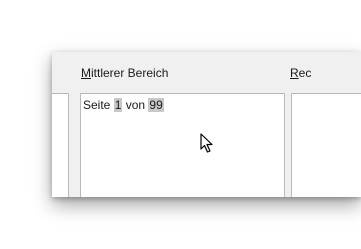 This screenshot has width=361, height=249. I want to click on page-count-field: 99, so click(156, 105).